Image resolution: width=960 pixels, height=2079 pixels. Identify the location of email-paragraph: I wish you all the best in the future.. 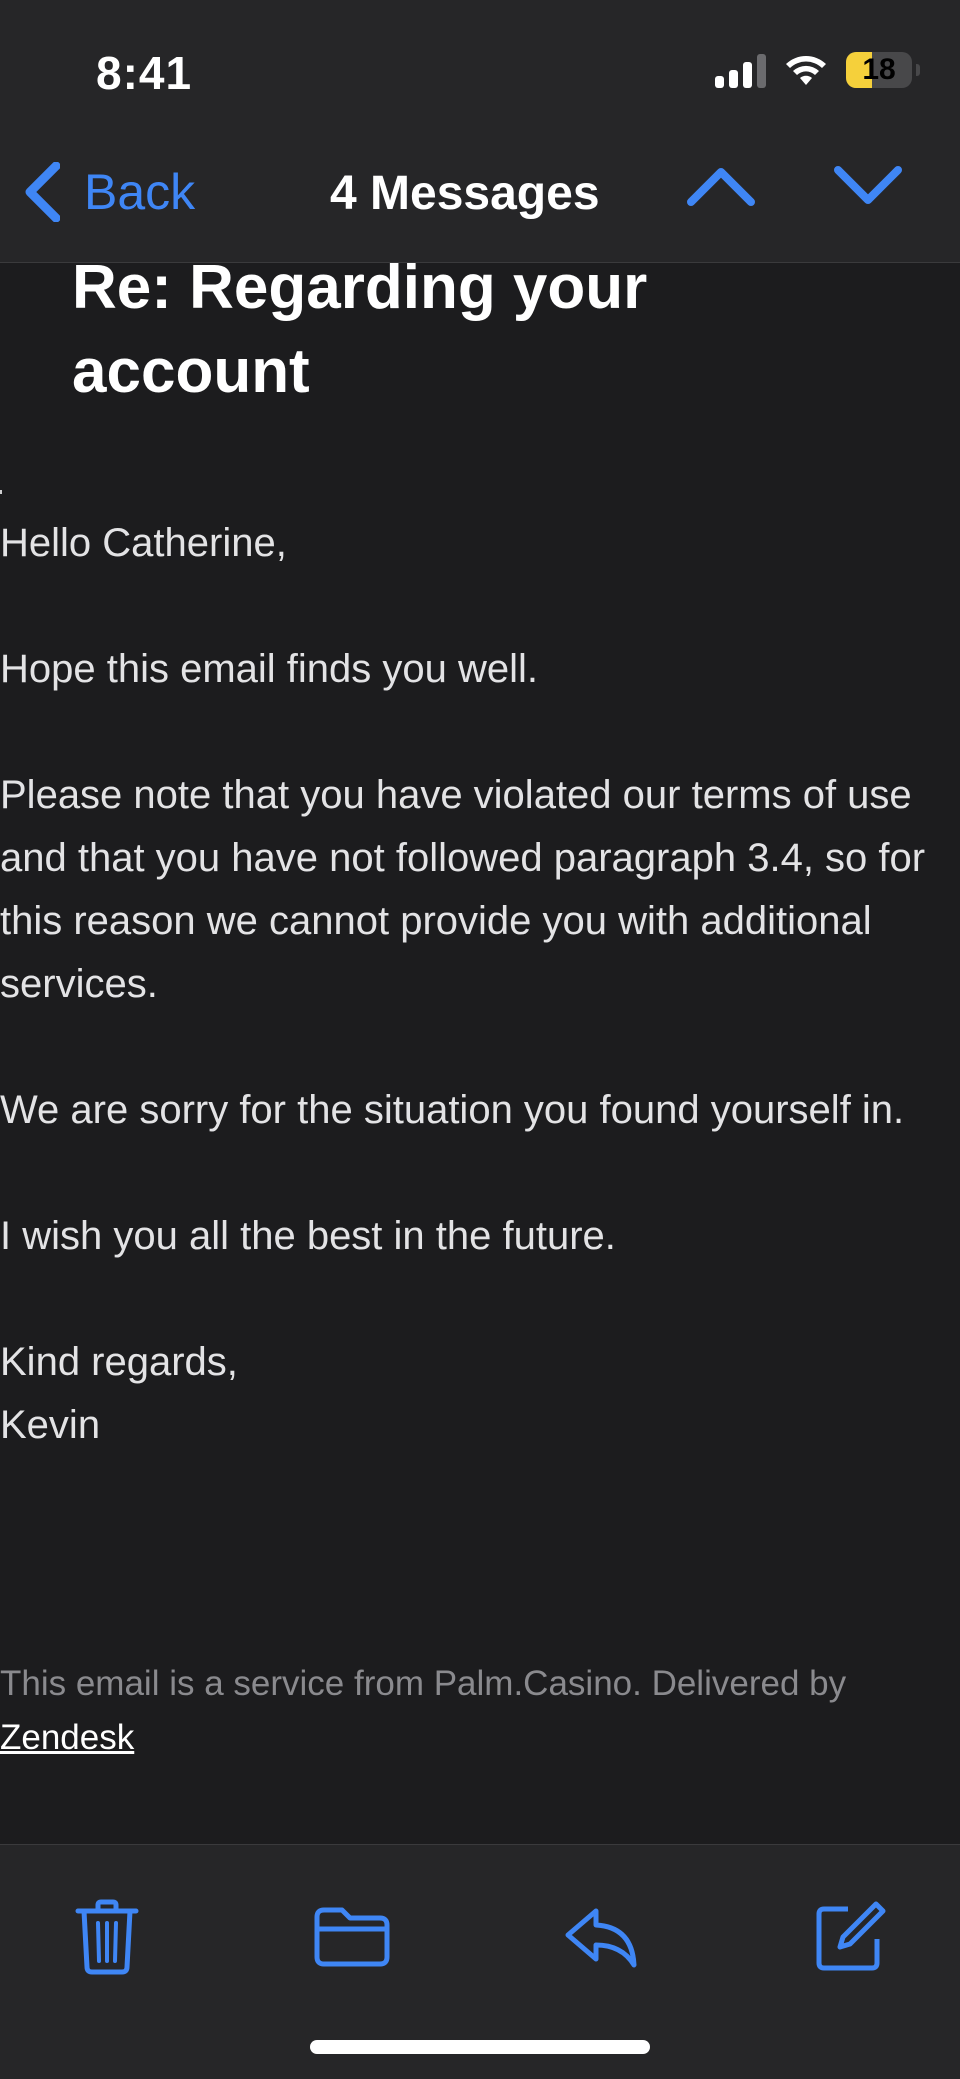
(308, 1236).